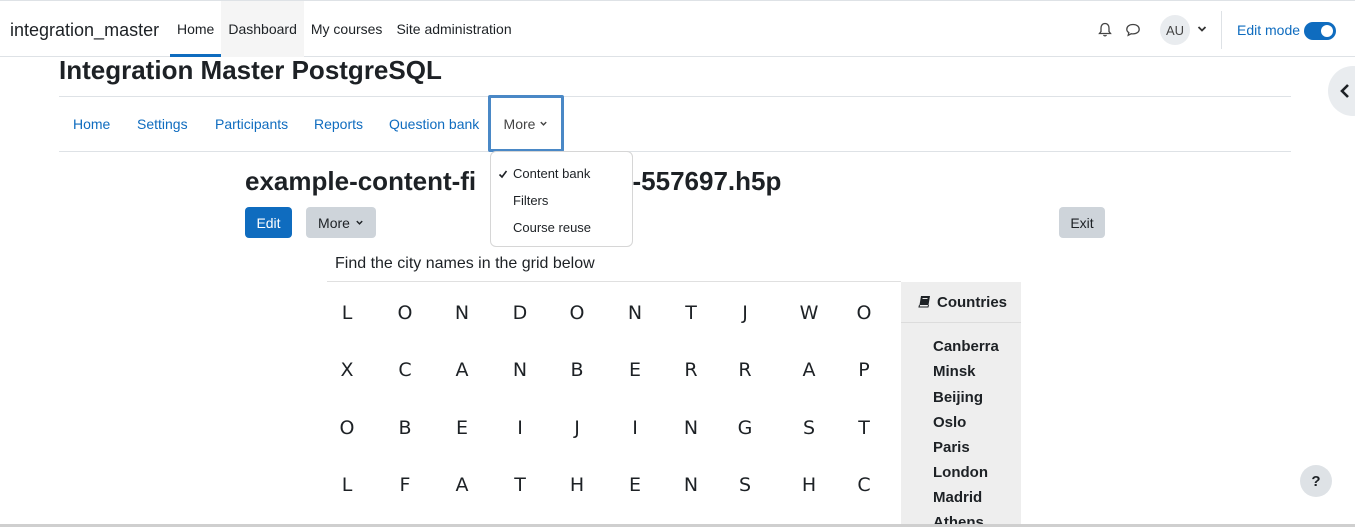 Image resolution: width=1355 pixels, height=527 pixels. What do you see at coordinates (1316, 481) in the screenshot?
I see `help-button: ?` at bounding box center [1316, 481].